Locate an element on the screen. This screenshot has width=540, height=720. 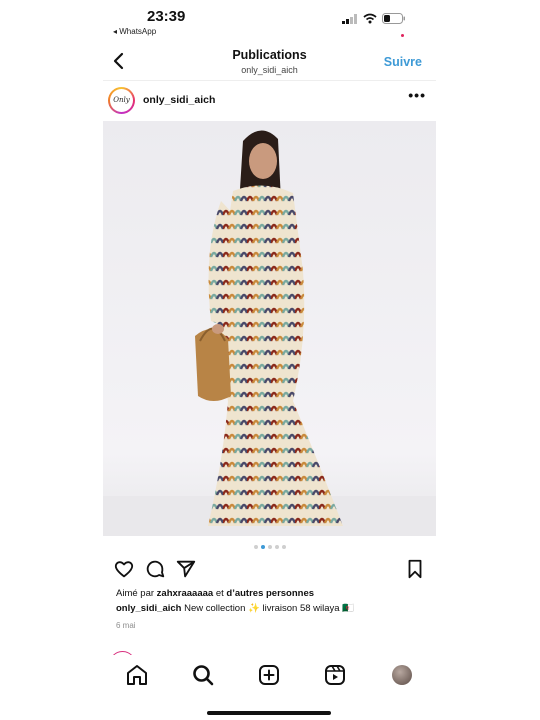
caption-text: New collection ✨ livraison 58 wilaya 🇩🇿 is located at coordinates (268, 608).